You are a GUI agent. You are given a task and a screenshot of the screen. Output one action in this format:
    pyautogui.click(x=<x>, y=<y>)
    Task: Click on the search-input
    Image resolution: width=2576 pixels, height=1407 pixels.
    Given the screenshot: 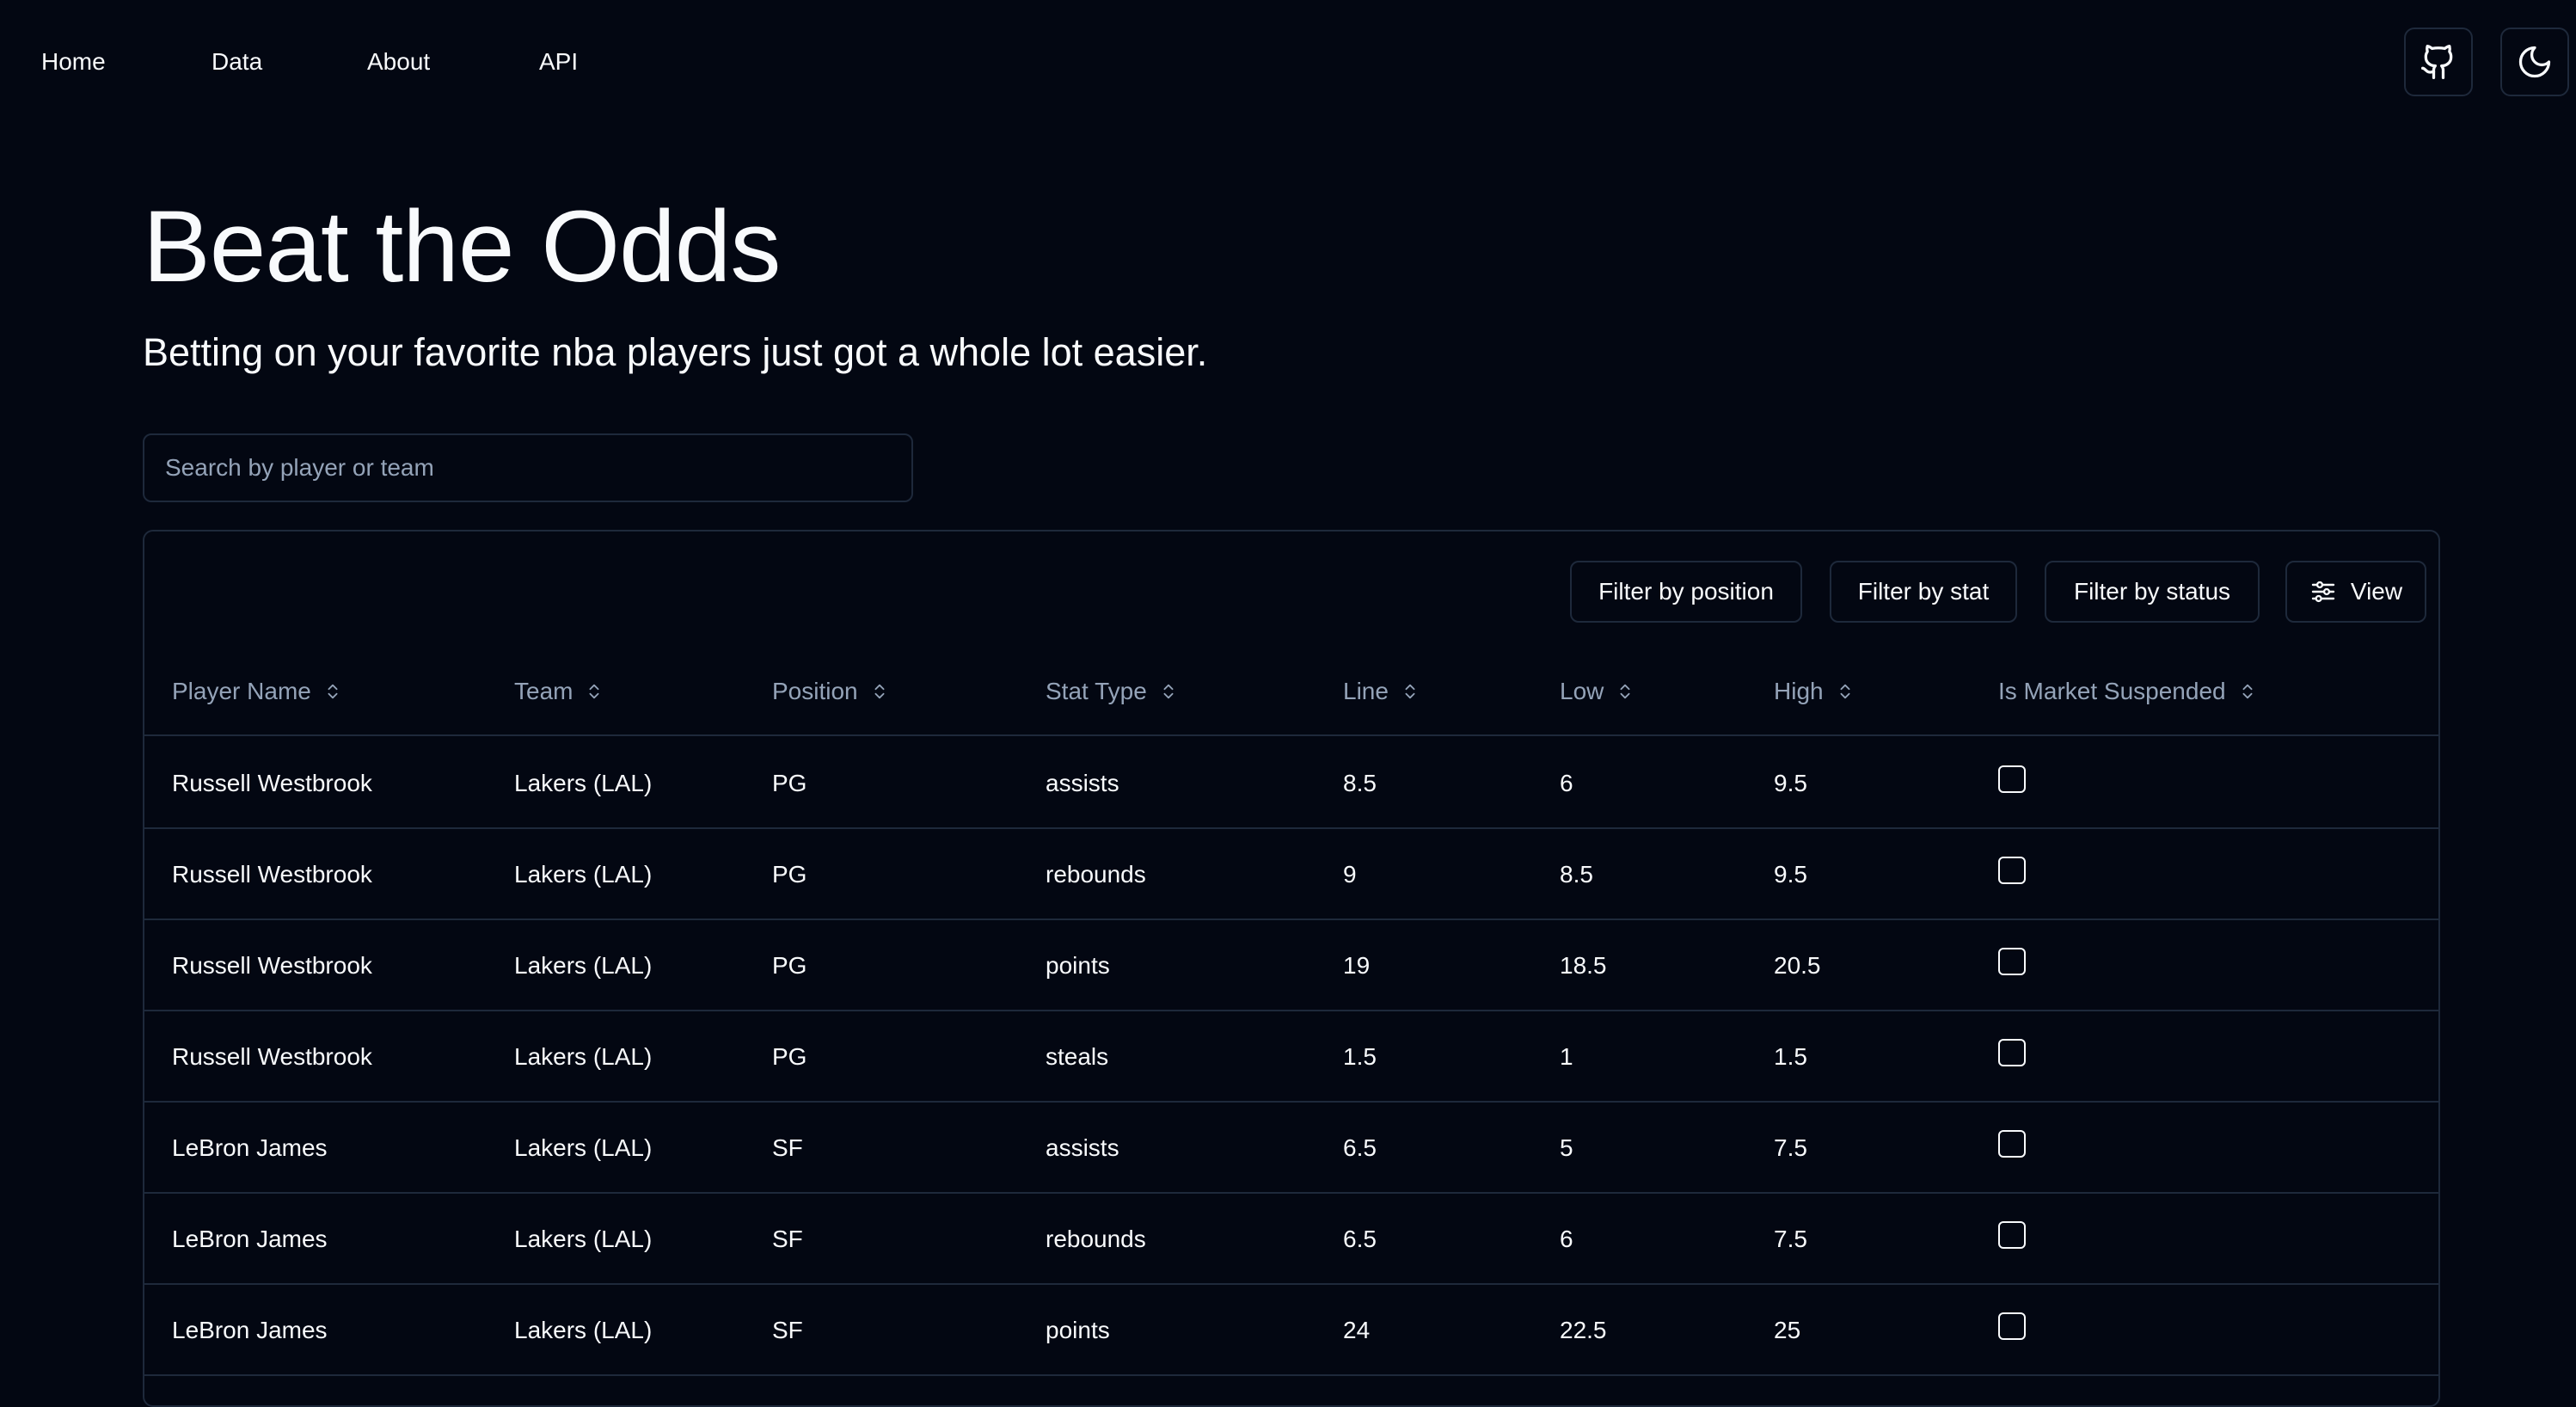 What is the action you would take?
    pyautogui.click(x=528, y=467)
    